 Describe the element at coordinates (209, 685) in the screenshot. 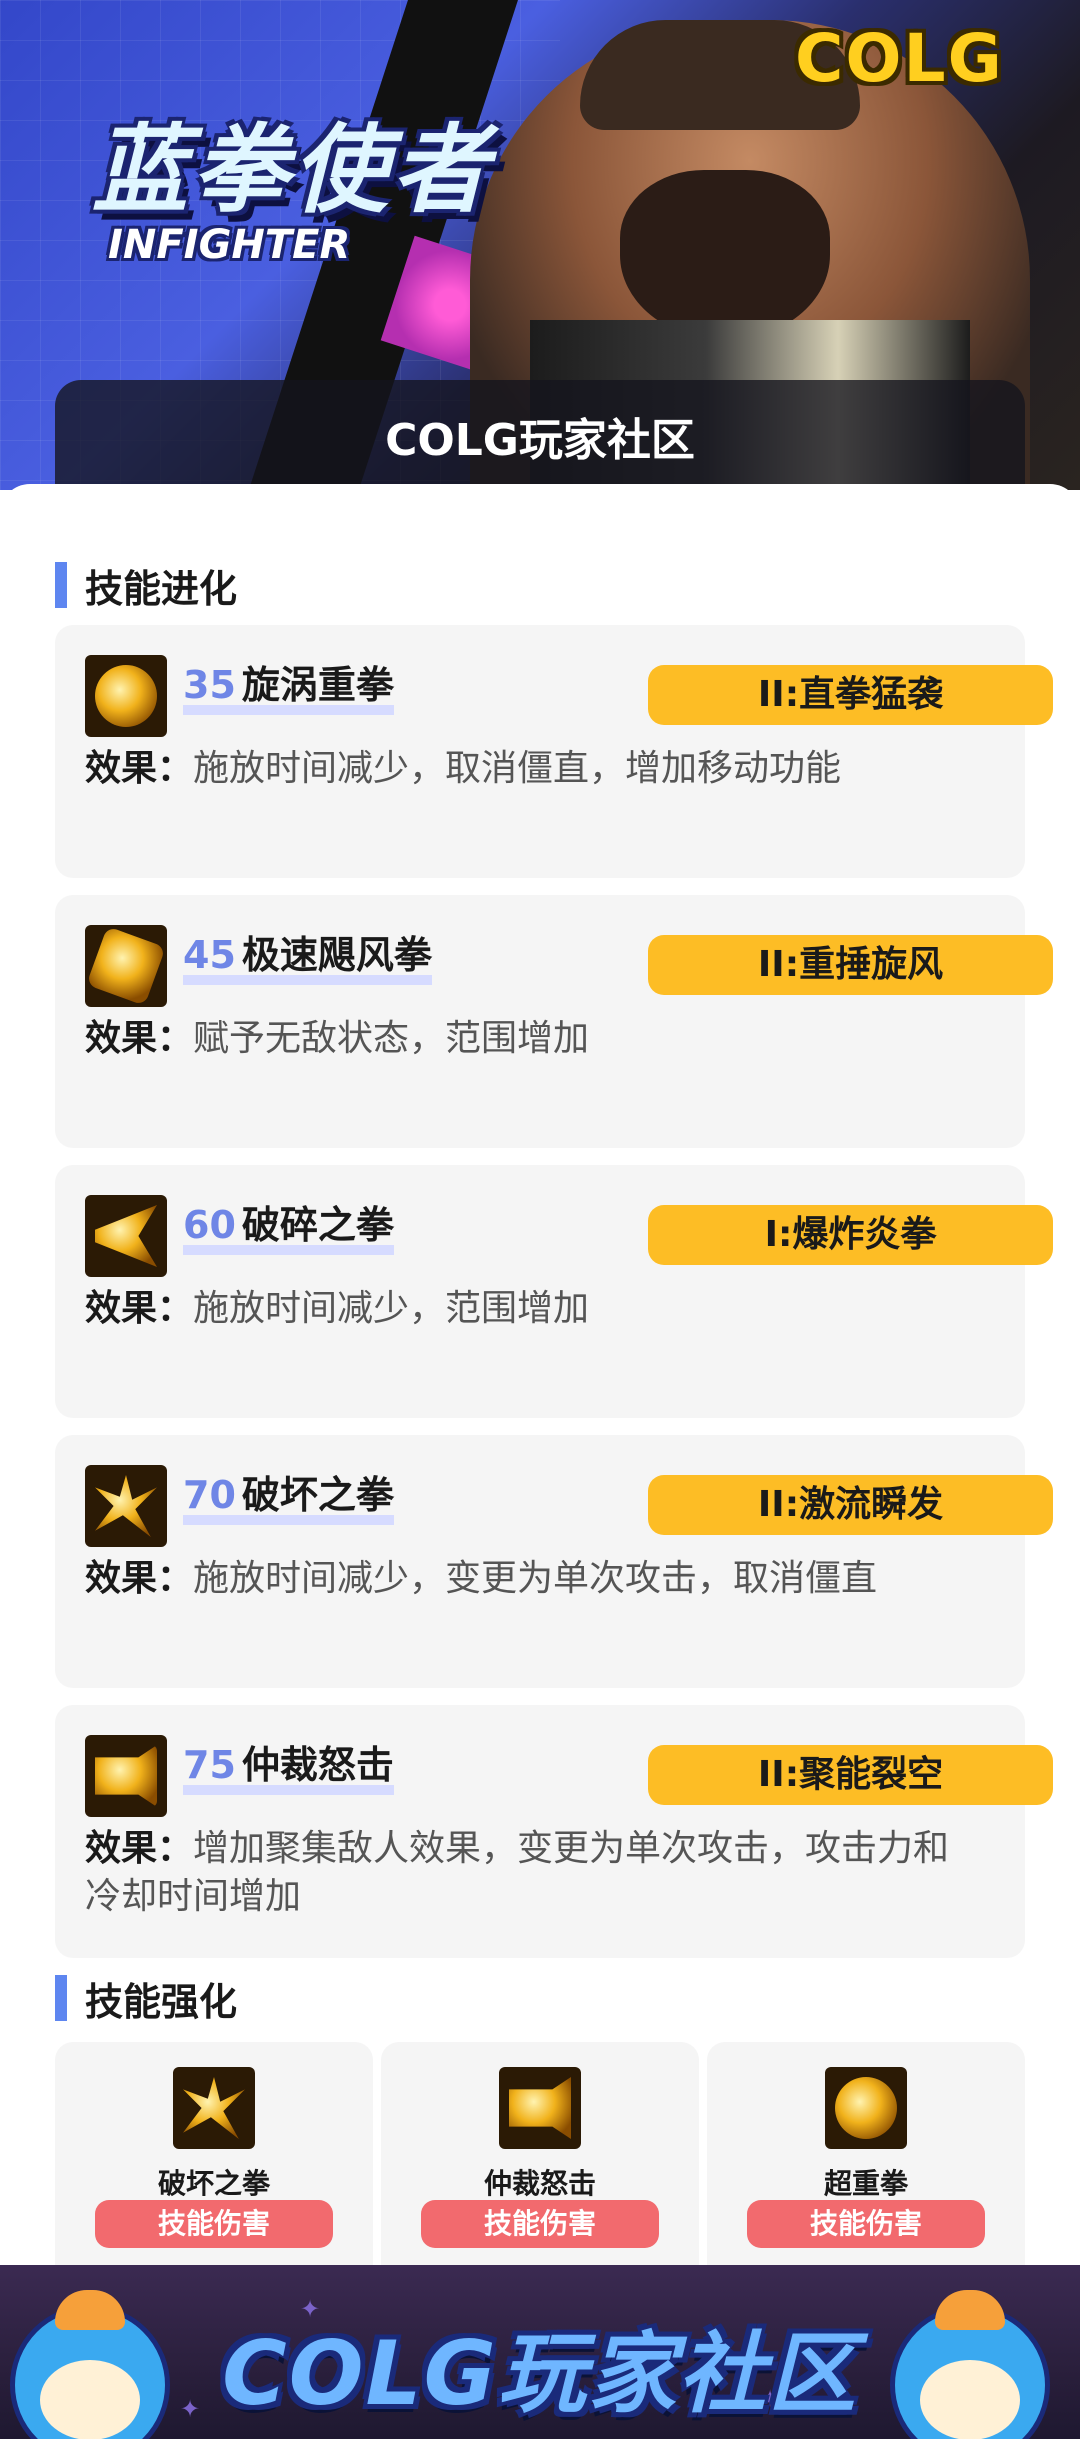

I see `skill-level: 35` at that location.